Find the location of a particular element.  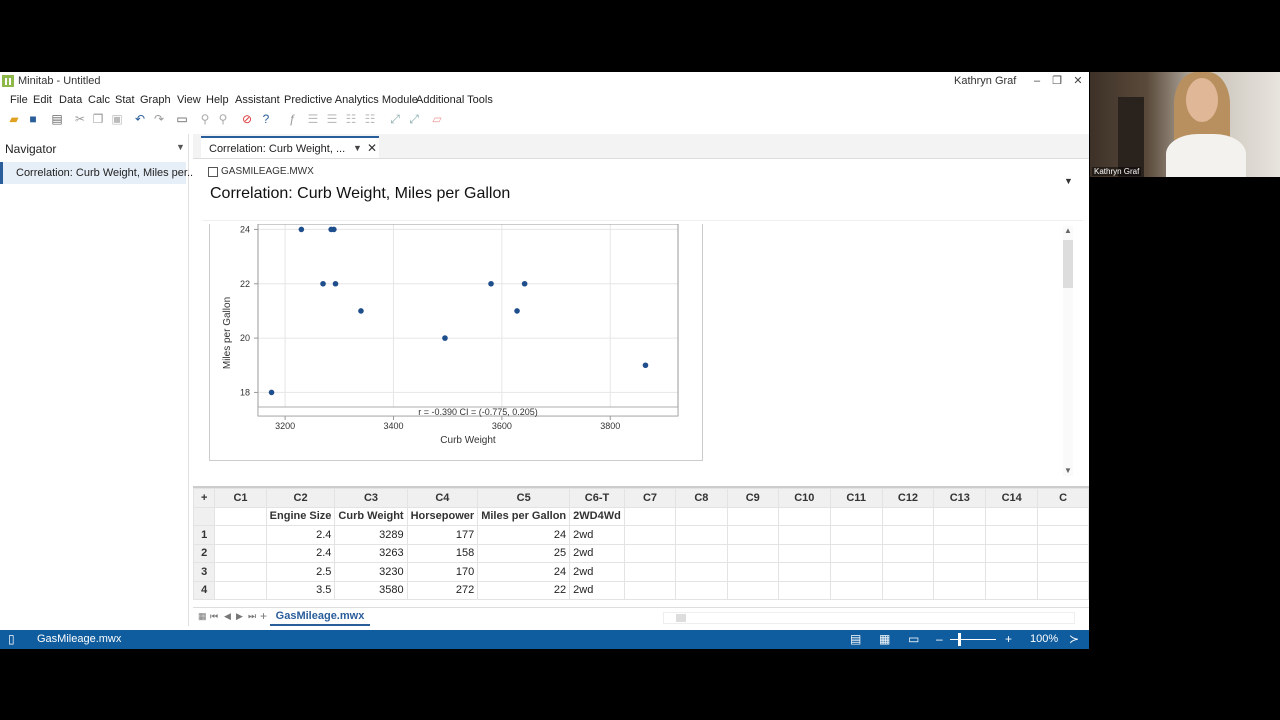

column-header-c15: C is located at coordinates (1063, 498).